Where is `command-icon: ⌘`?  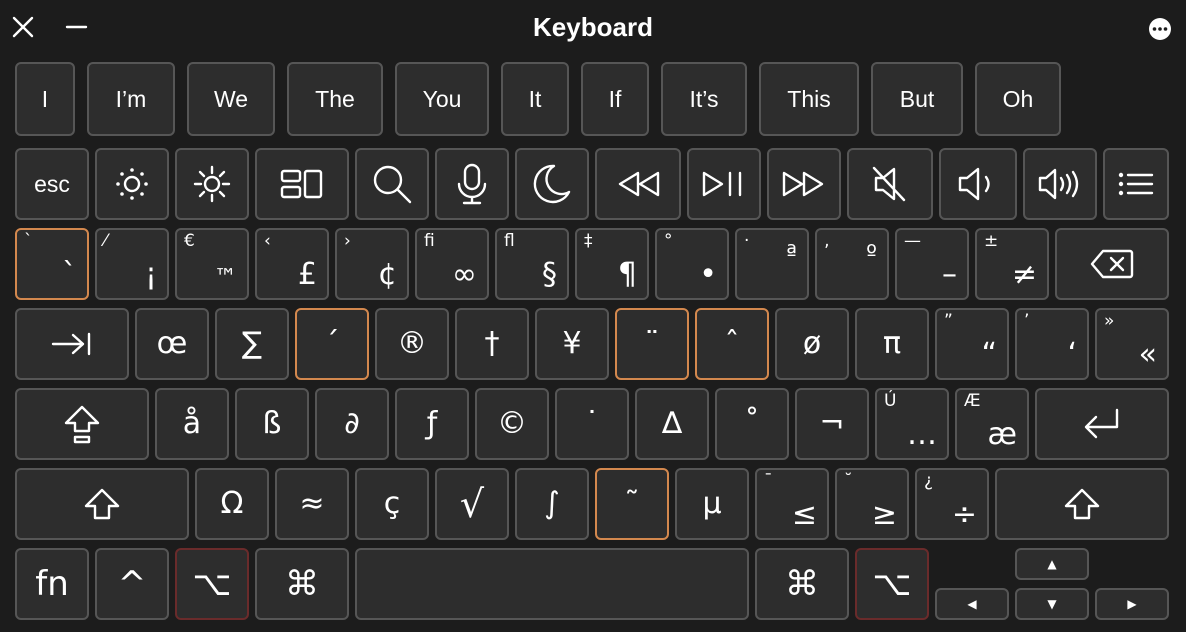 command-icon: ⌘ is located at coordinates (302, 584).